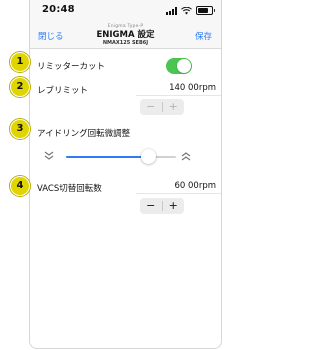  What do you see at coordinates (20, 129) in the screenshot?
I see `callout-badge-3: 3` at bounding box center [20, 129].